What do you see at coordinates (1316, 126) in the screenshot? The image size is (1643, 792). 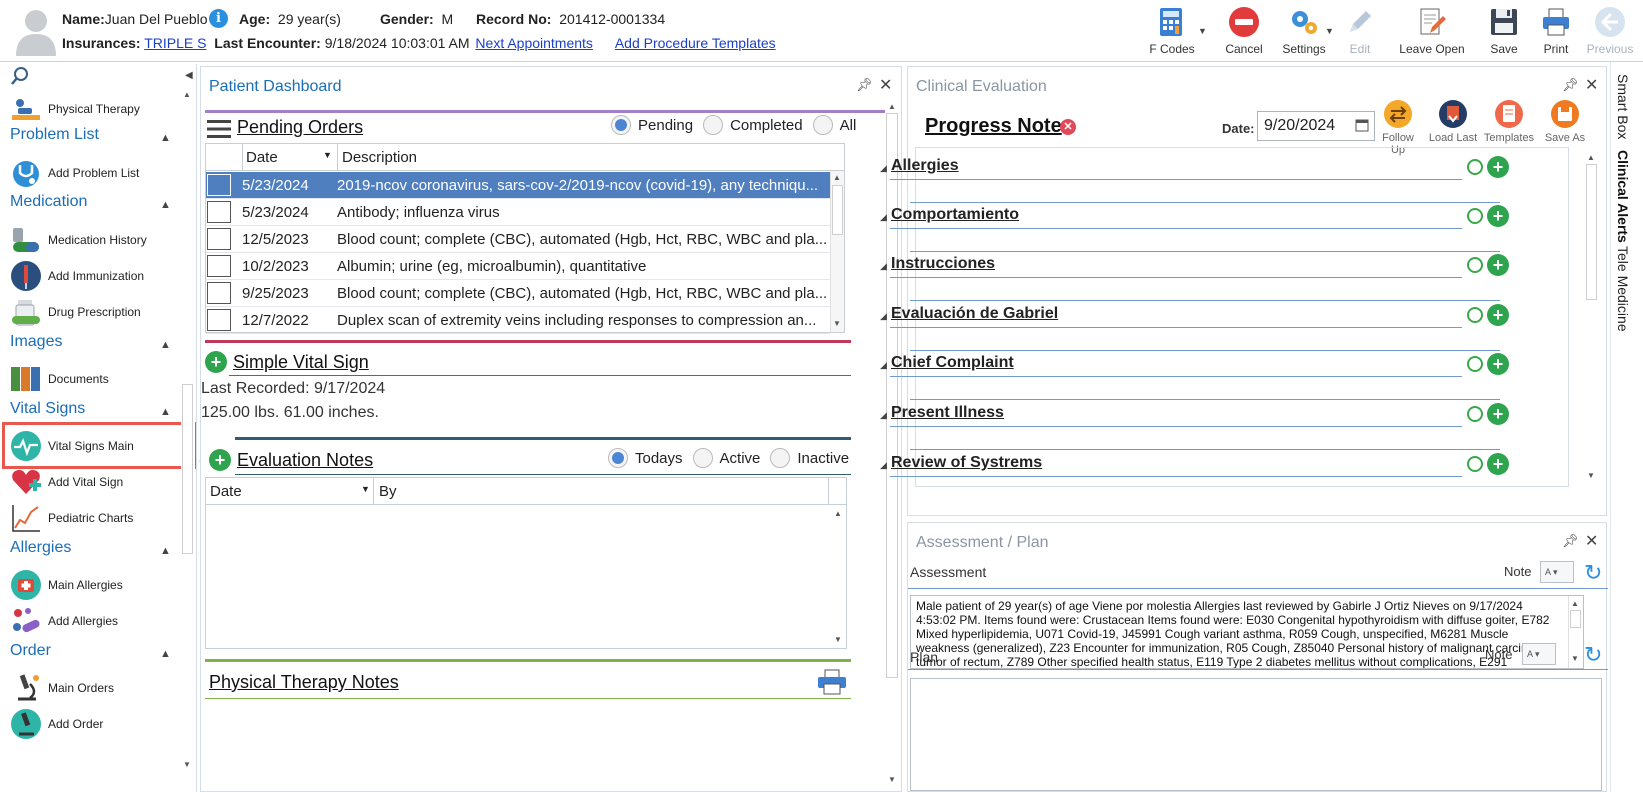 I see `date-picker: 9/20/2024` at bounding box center [1316, 126].